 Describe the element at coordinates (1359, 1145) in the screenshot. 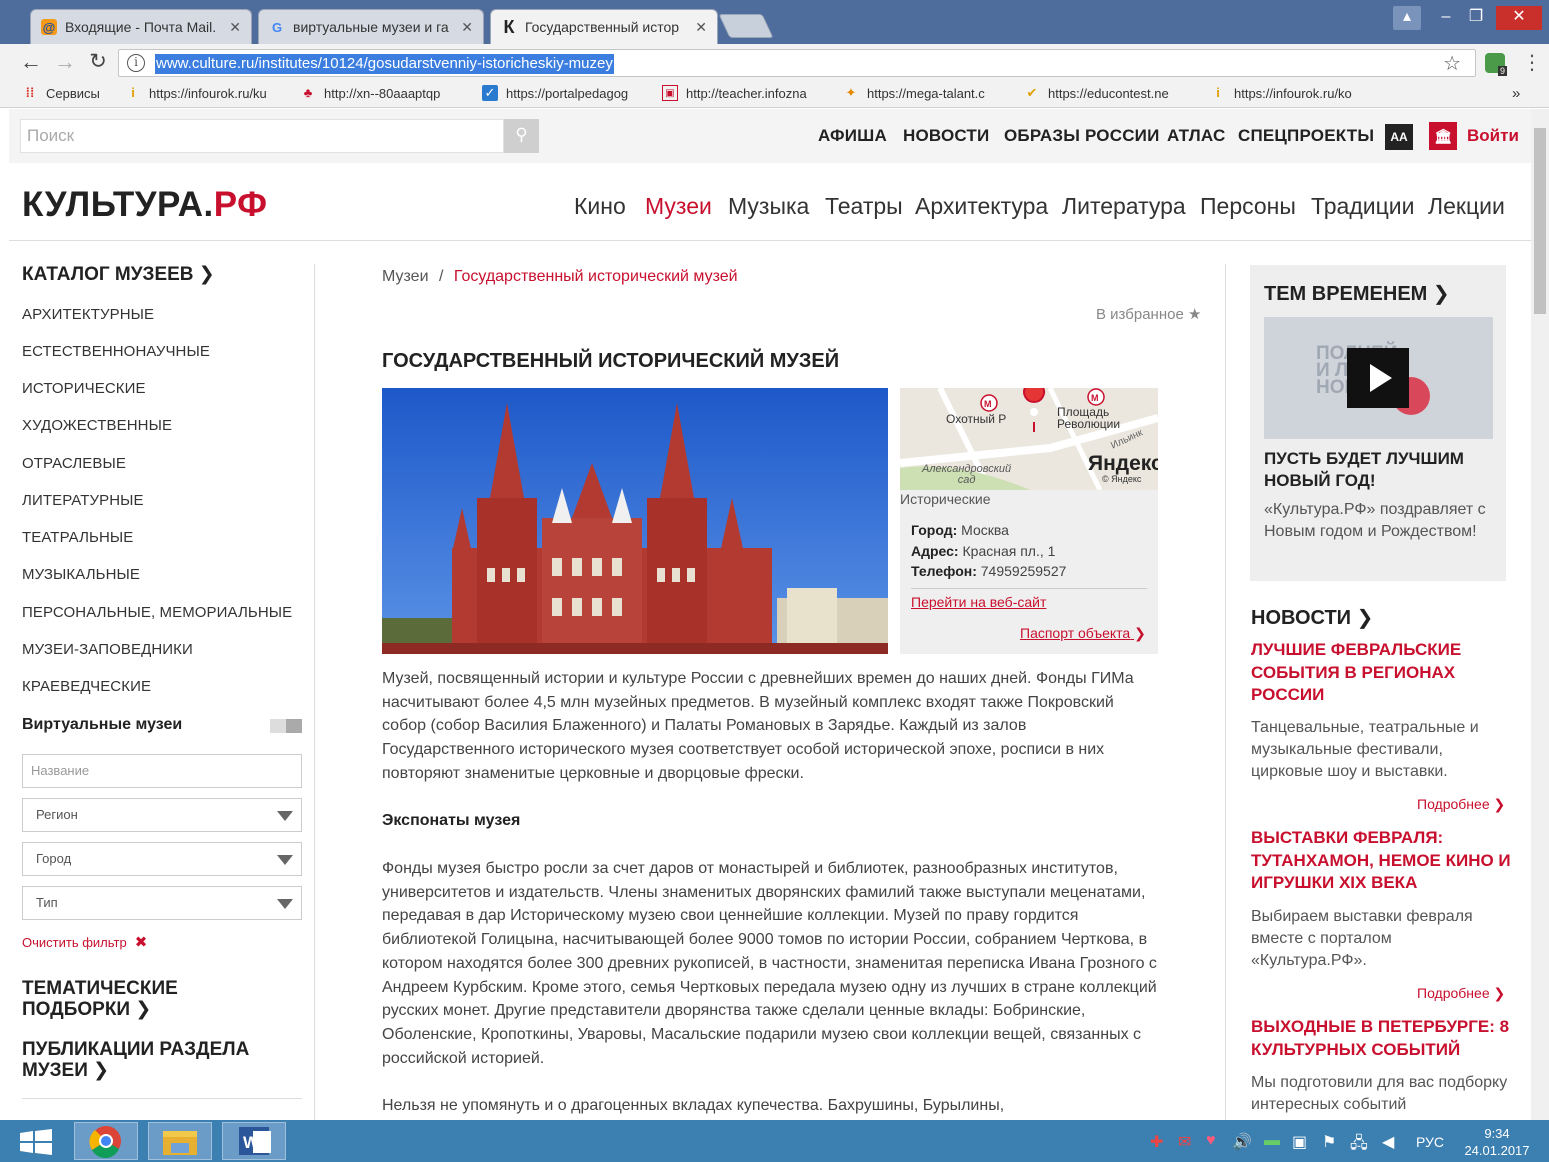

I see `network-icon: 🖧` at that location.